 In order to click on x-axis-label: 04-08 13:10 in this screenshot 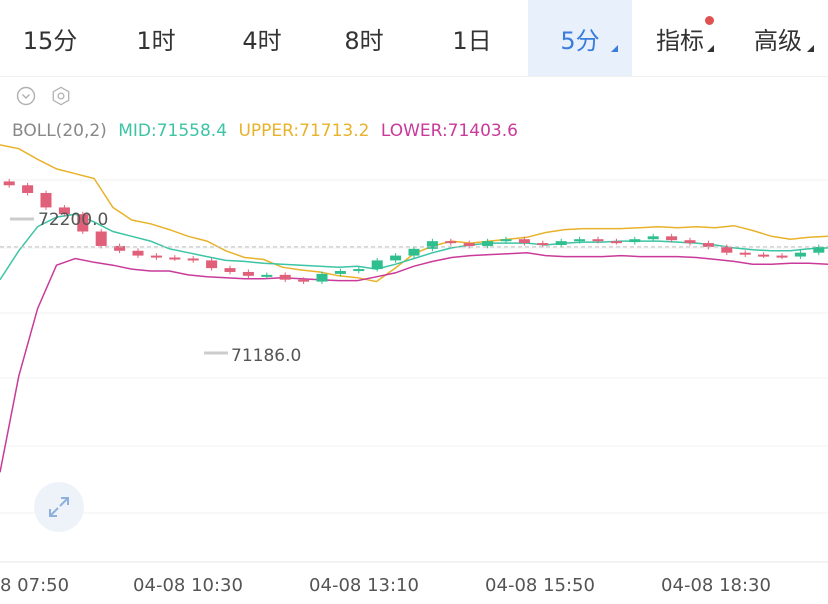, I will do `click(364, 585)`.